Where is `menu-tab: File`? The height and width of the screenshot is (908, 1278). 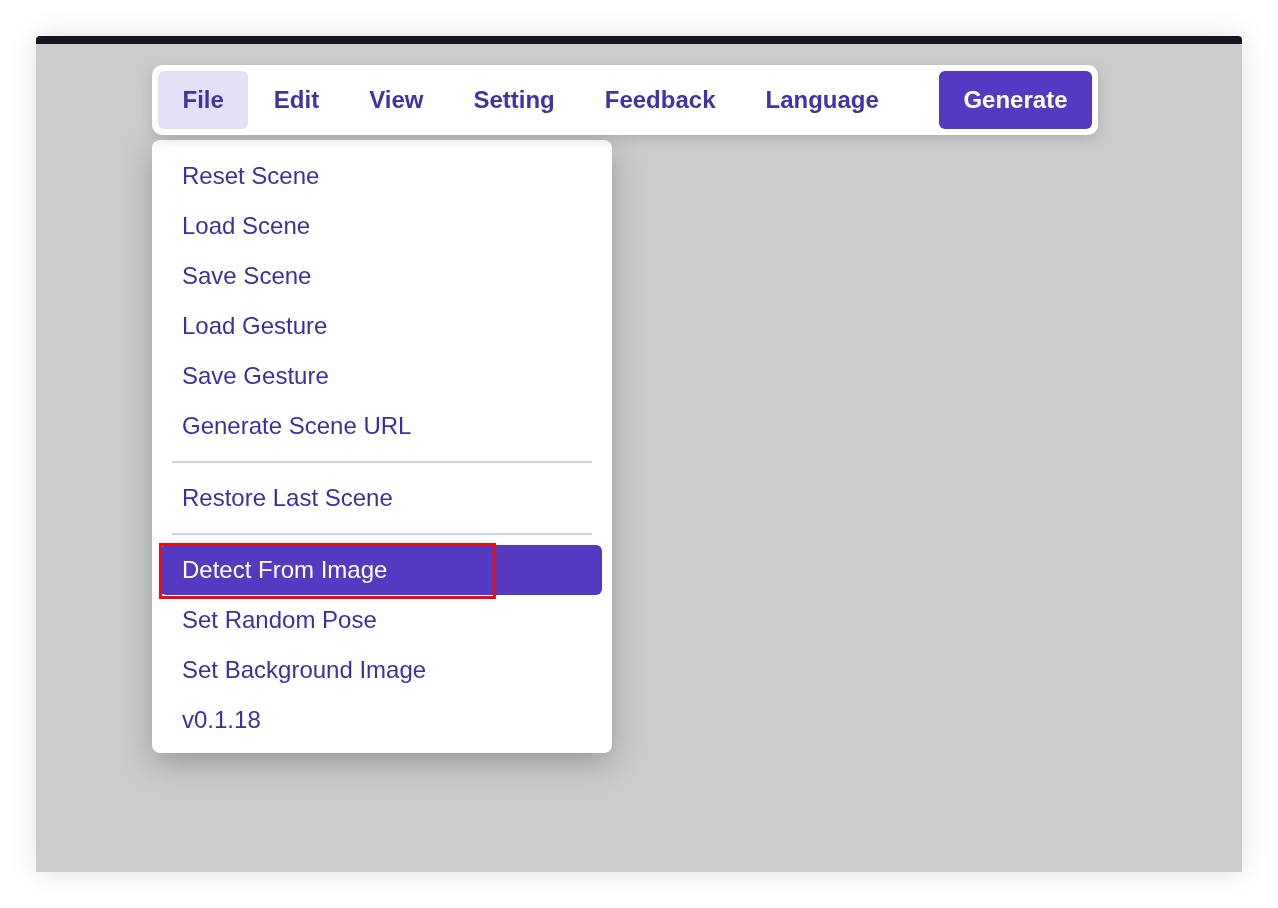
menu-tab: File is located at coordinates (203, 100).